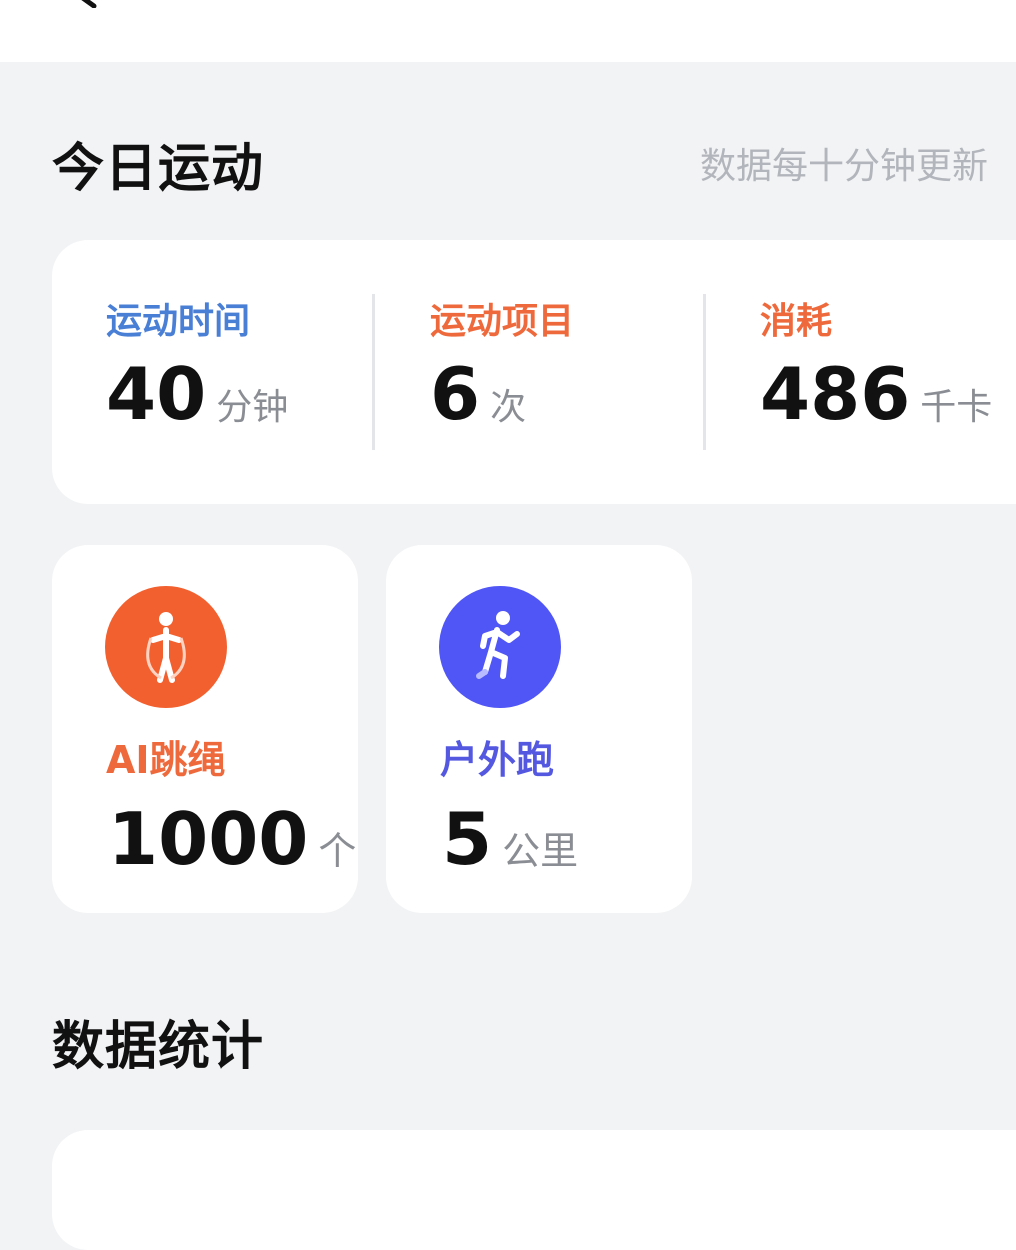  Describe the element at coordinates (502, 321) in the screenshot. I see `metric-label: 运动项目` at that location.